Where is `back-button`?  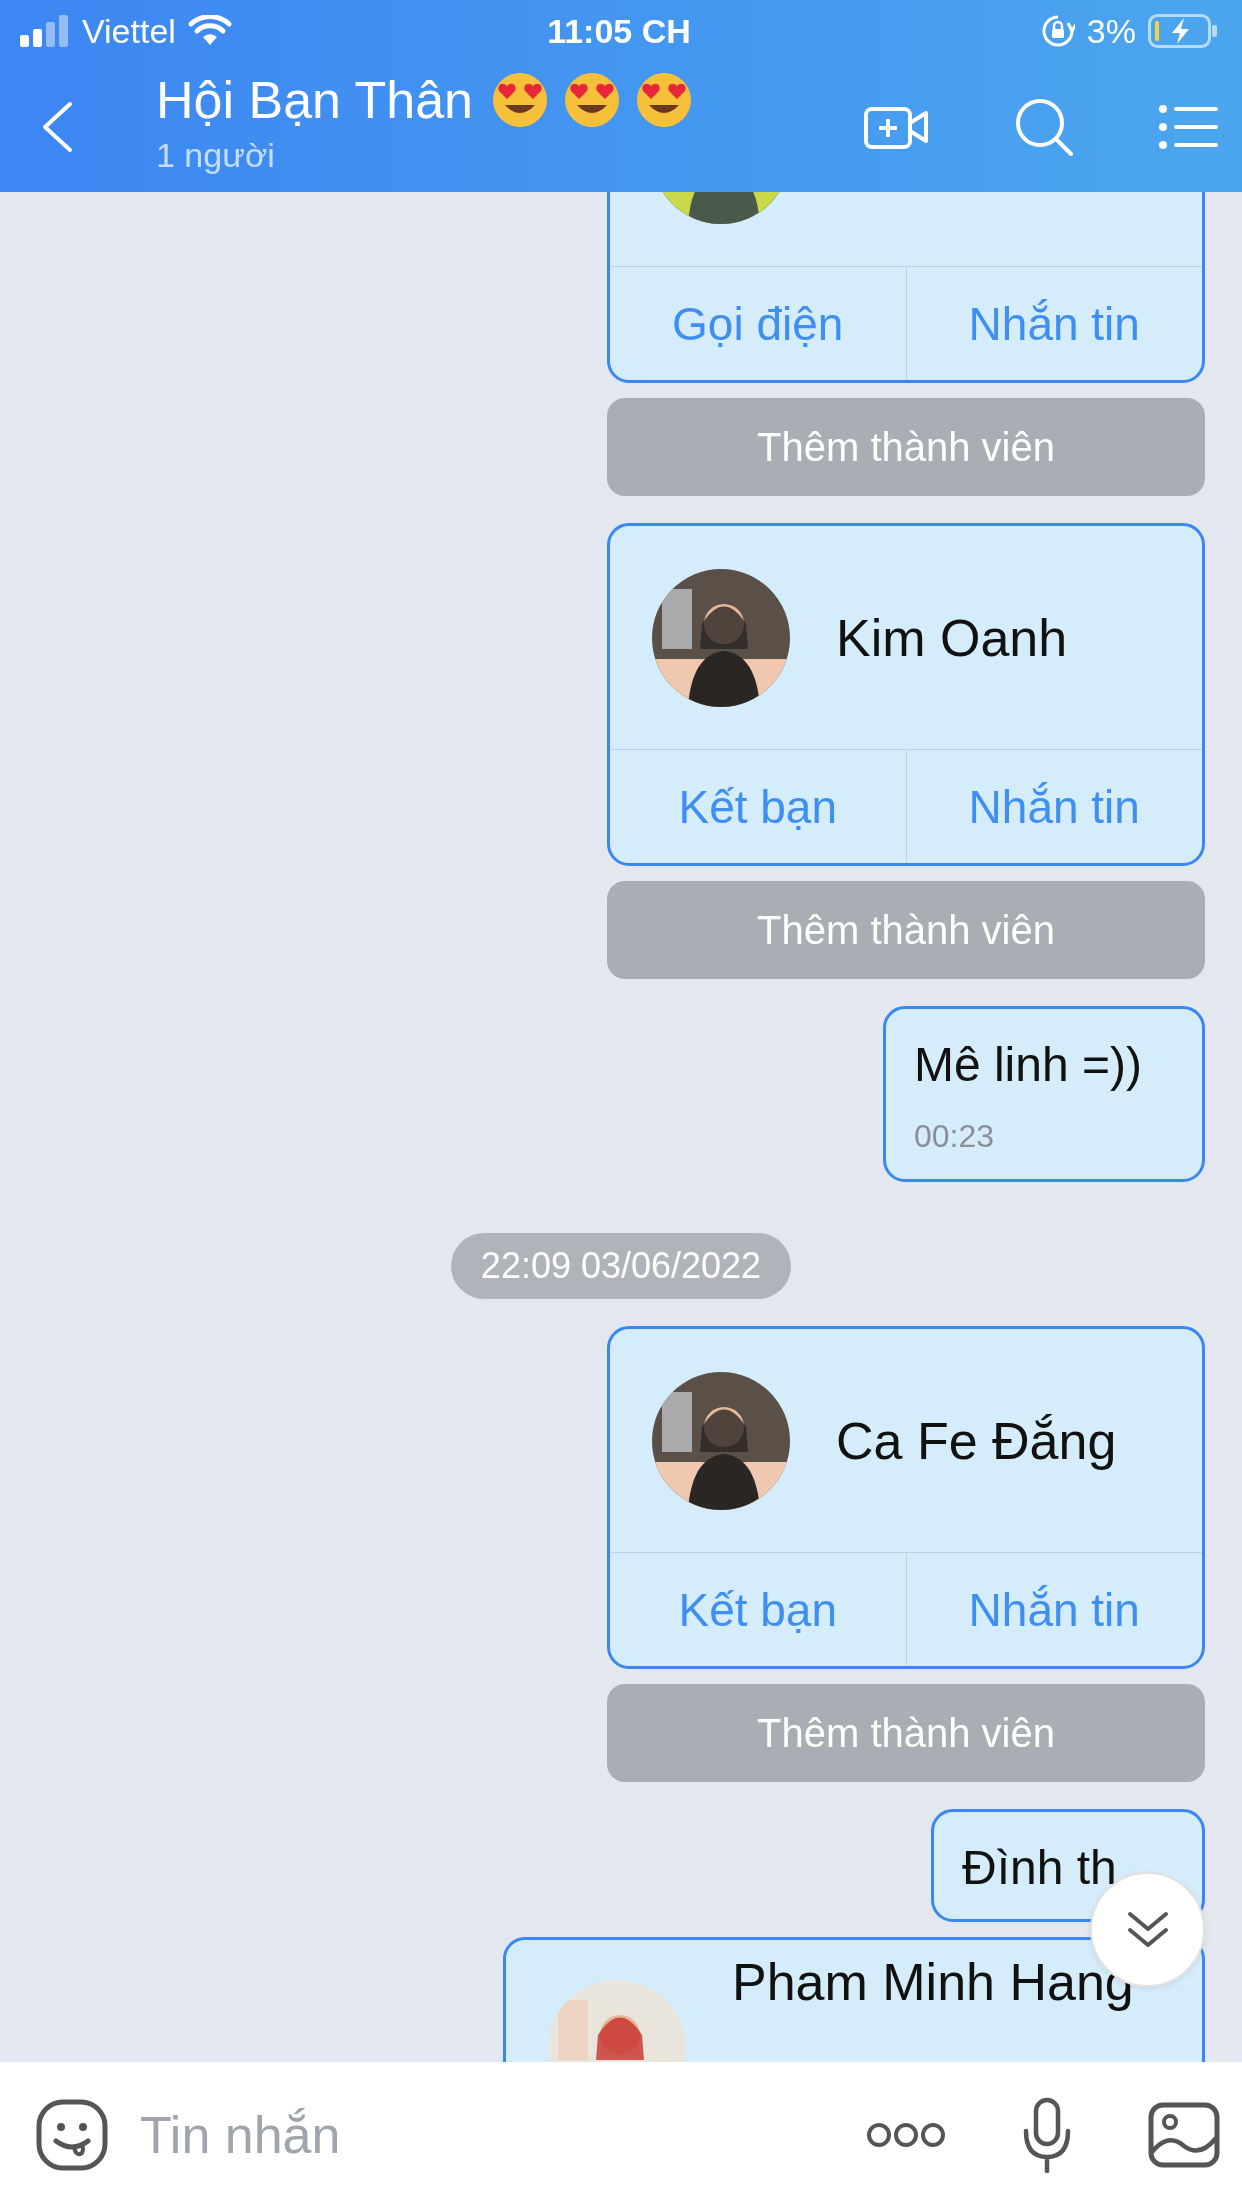 back-button is located at coordinates (57, 127).